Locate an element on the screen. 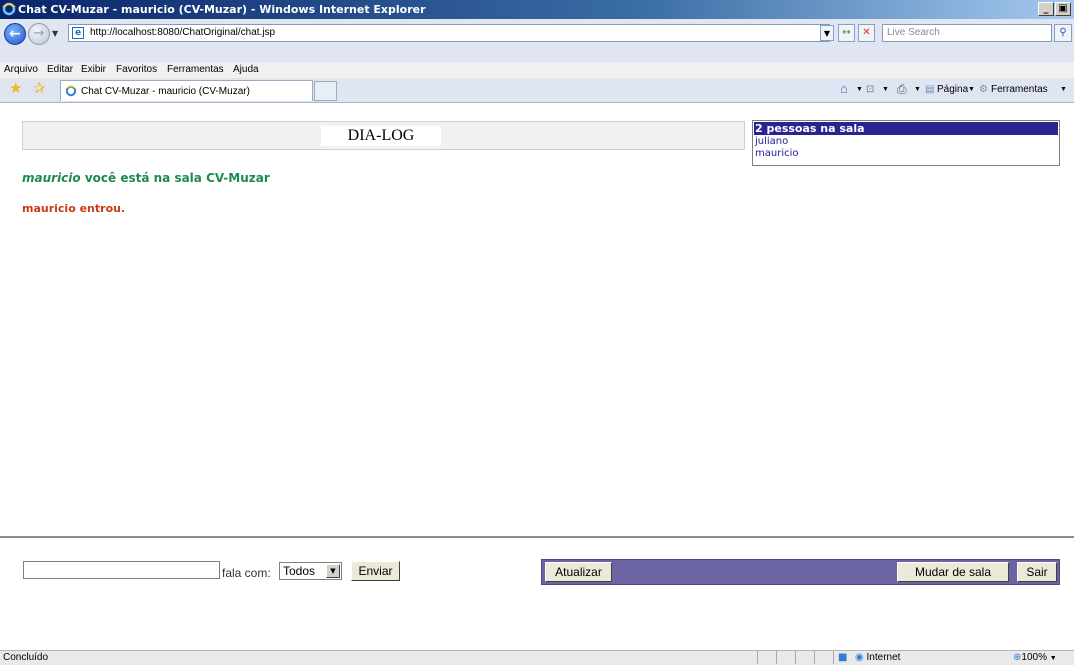 This screenshot has width=1074, height=665. print-dropdown-icon: ▼ is located at coordinates (917, 89).